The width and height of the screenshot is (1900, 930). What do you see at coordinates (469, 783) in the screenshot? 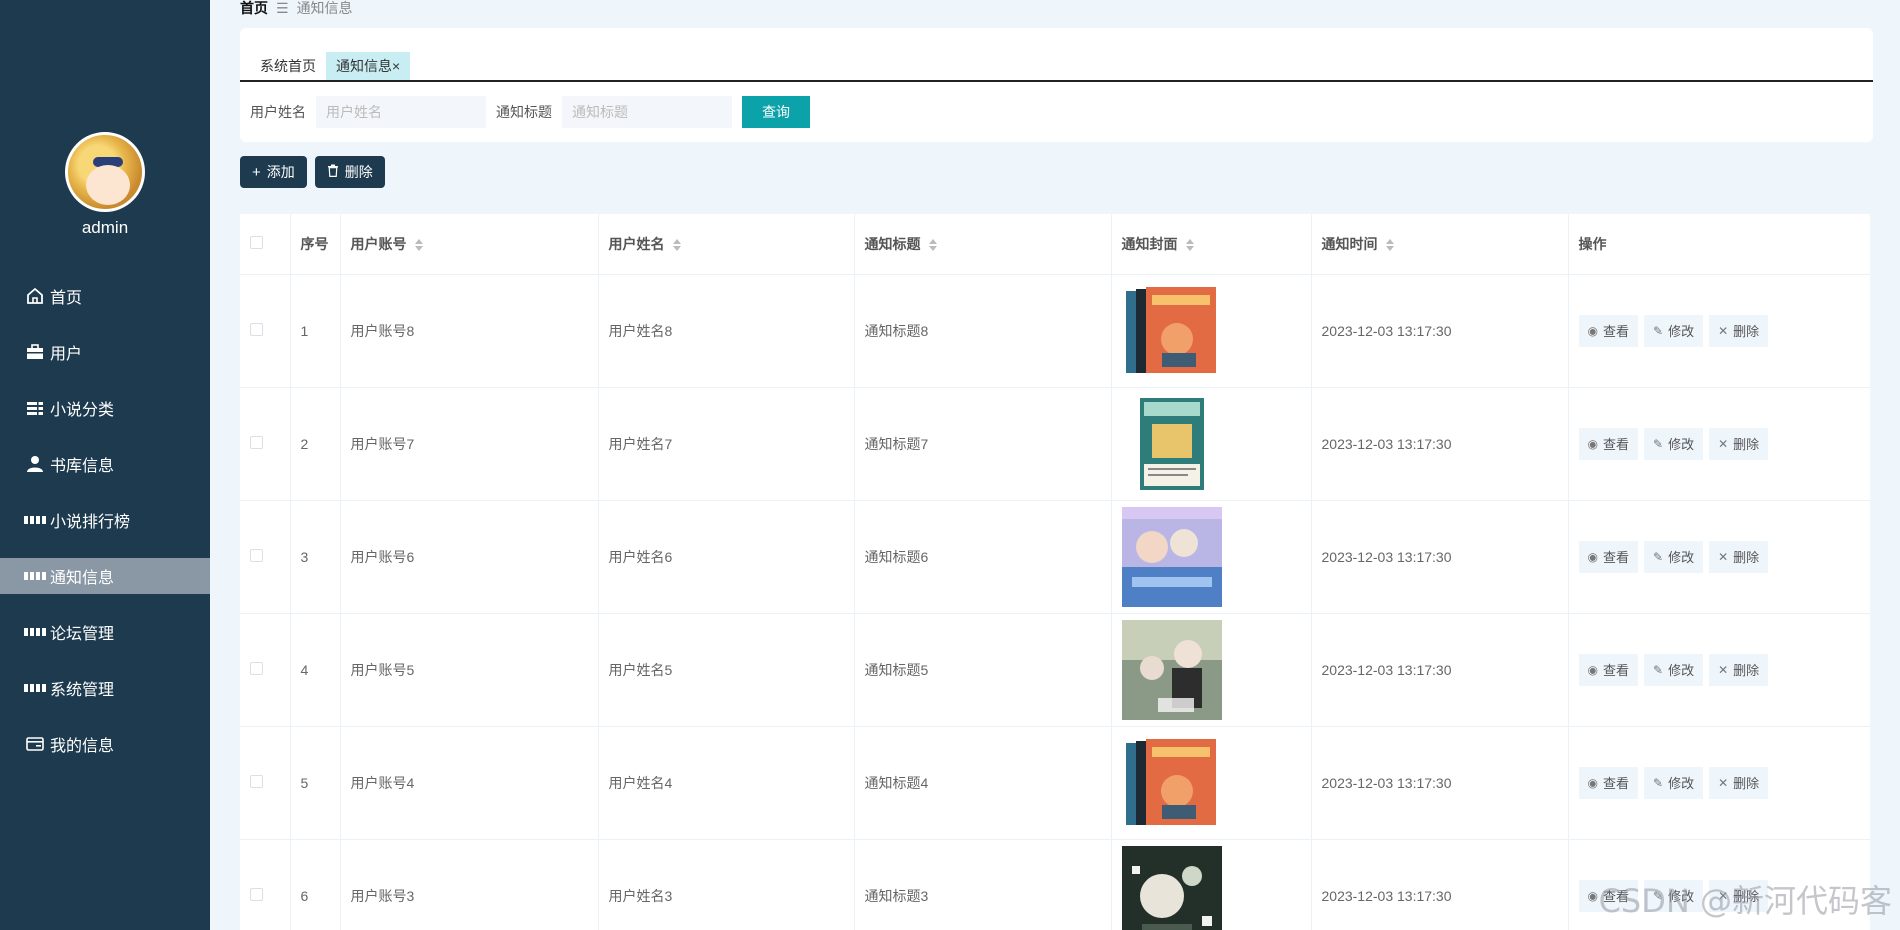
I see `cell-account: 用户账号4` at bounding box center [469, 783].